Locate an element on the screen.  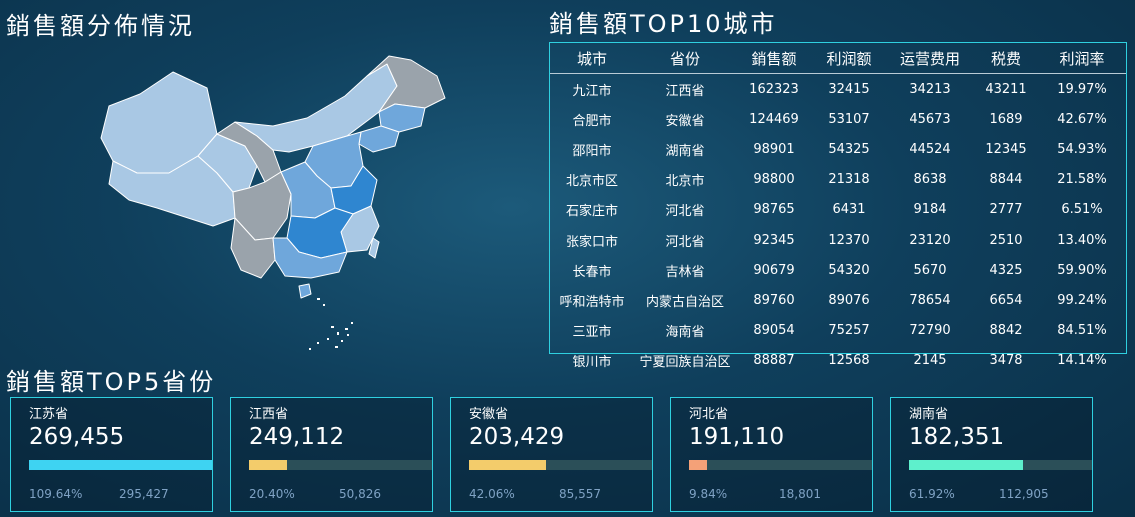
table-cell: 59.90% is located at coordinates (1082, 270).